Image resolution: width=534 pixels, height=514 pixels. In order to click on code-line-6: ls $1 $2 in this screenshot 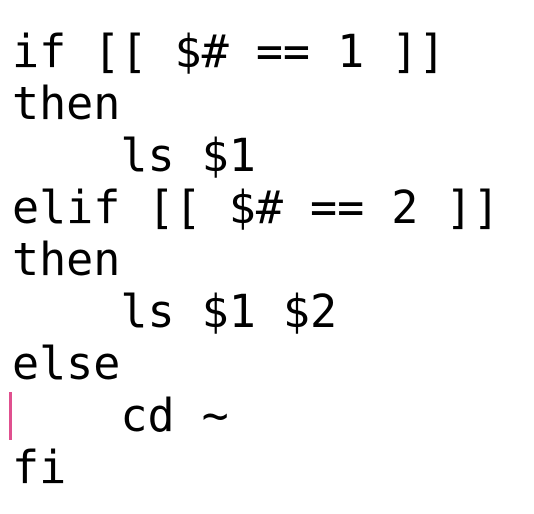, I will do `click(174, 312)`.